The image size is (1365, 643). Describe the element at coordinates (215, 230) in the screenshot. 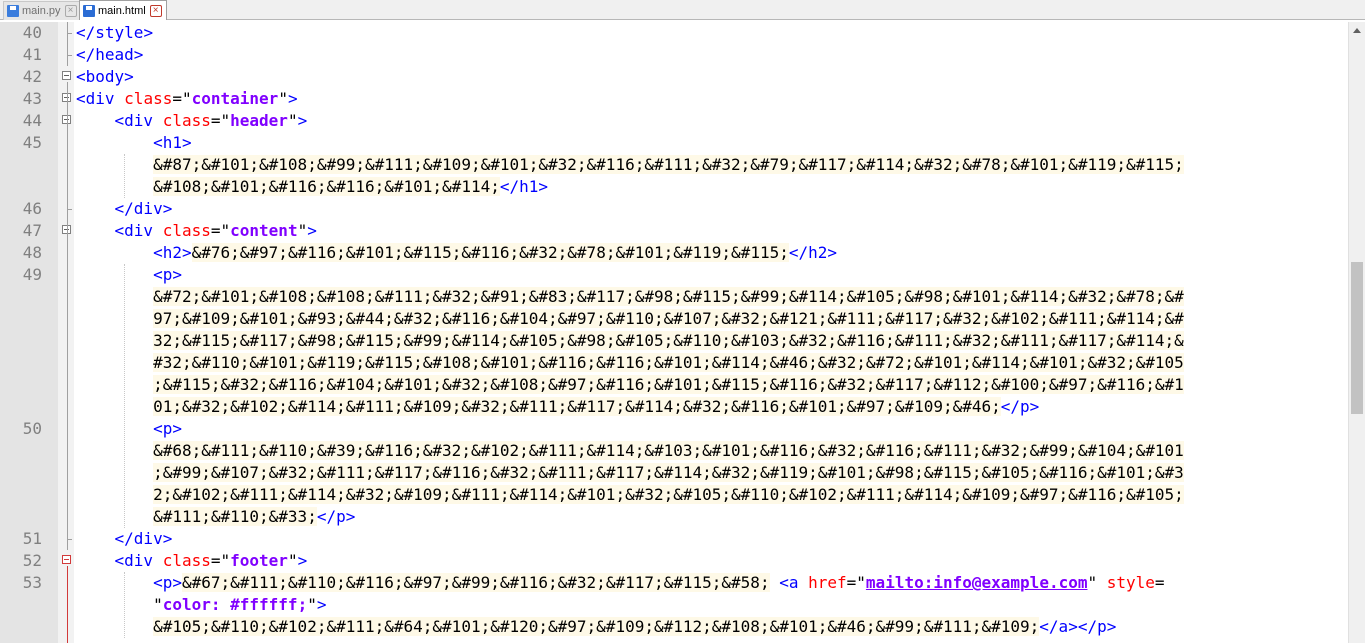

I see `code-text: <div class="content">` at that location.